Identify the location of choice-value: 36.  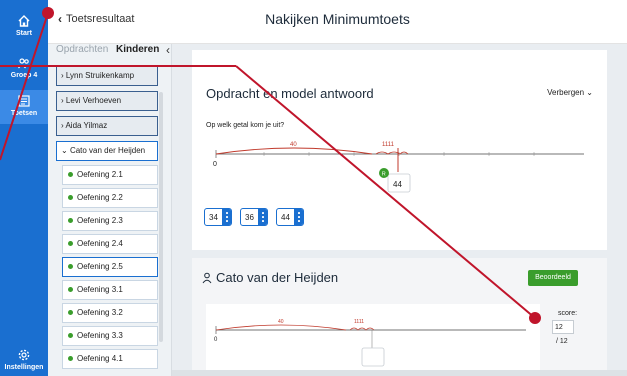
(249, 217).